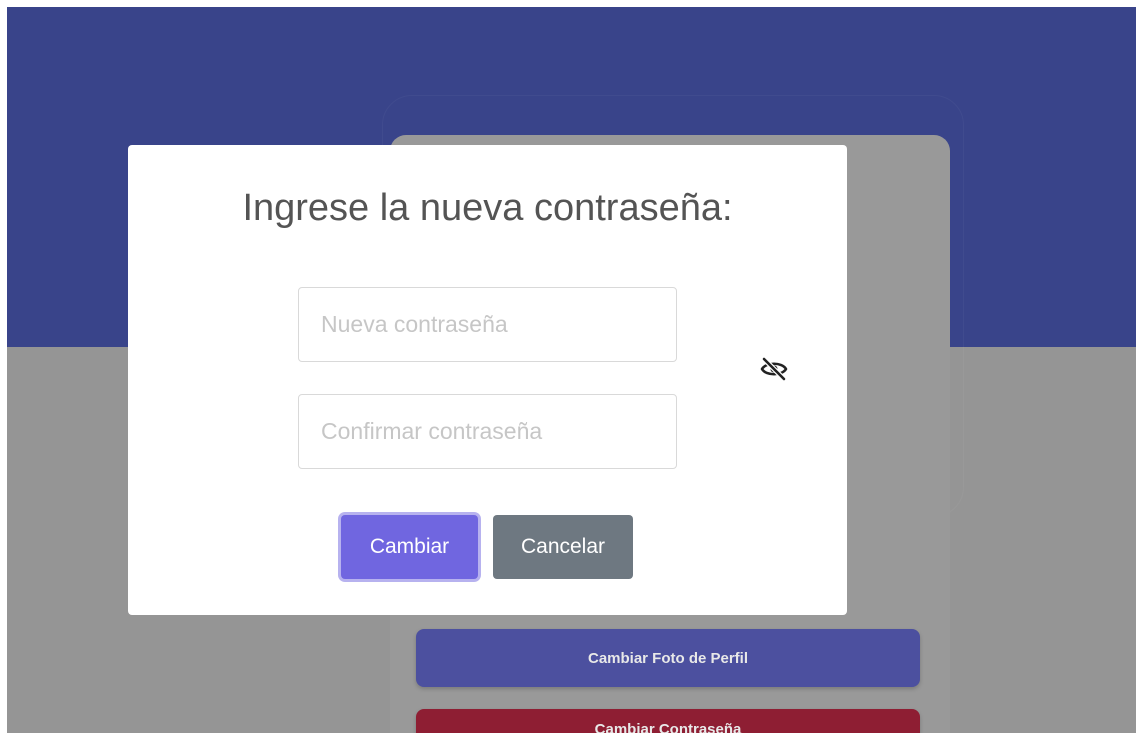 Image resolution: width=1136 pixels, height=733 pixels. What do you see at coordinates (487, 431) in the screenshot?
I see `confirm-password-input` at bounding box center [487, 431].